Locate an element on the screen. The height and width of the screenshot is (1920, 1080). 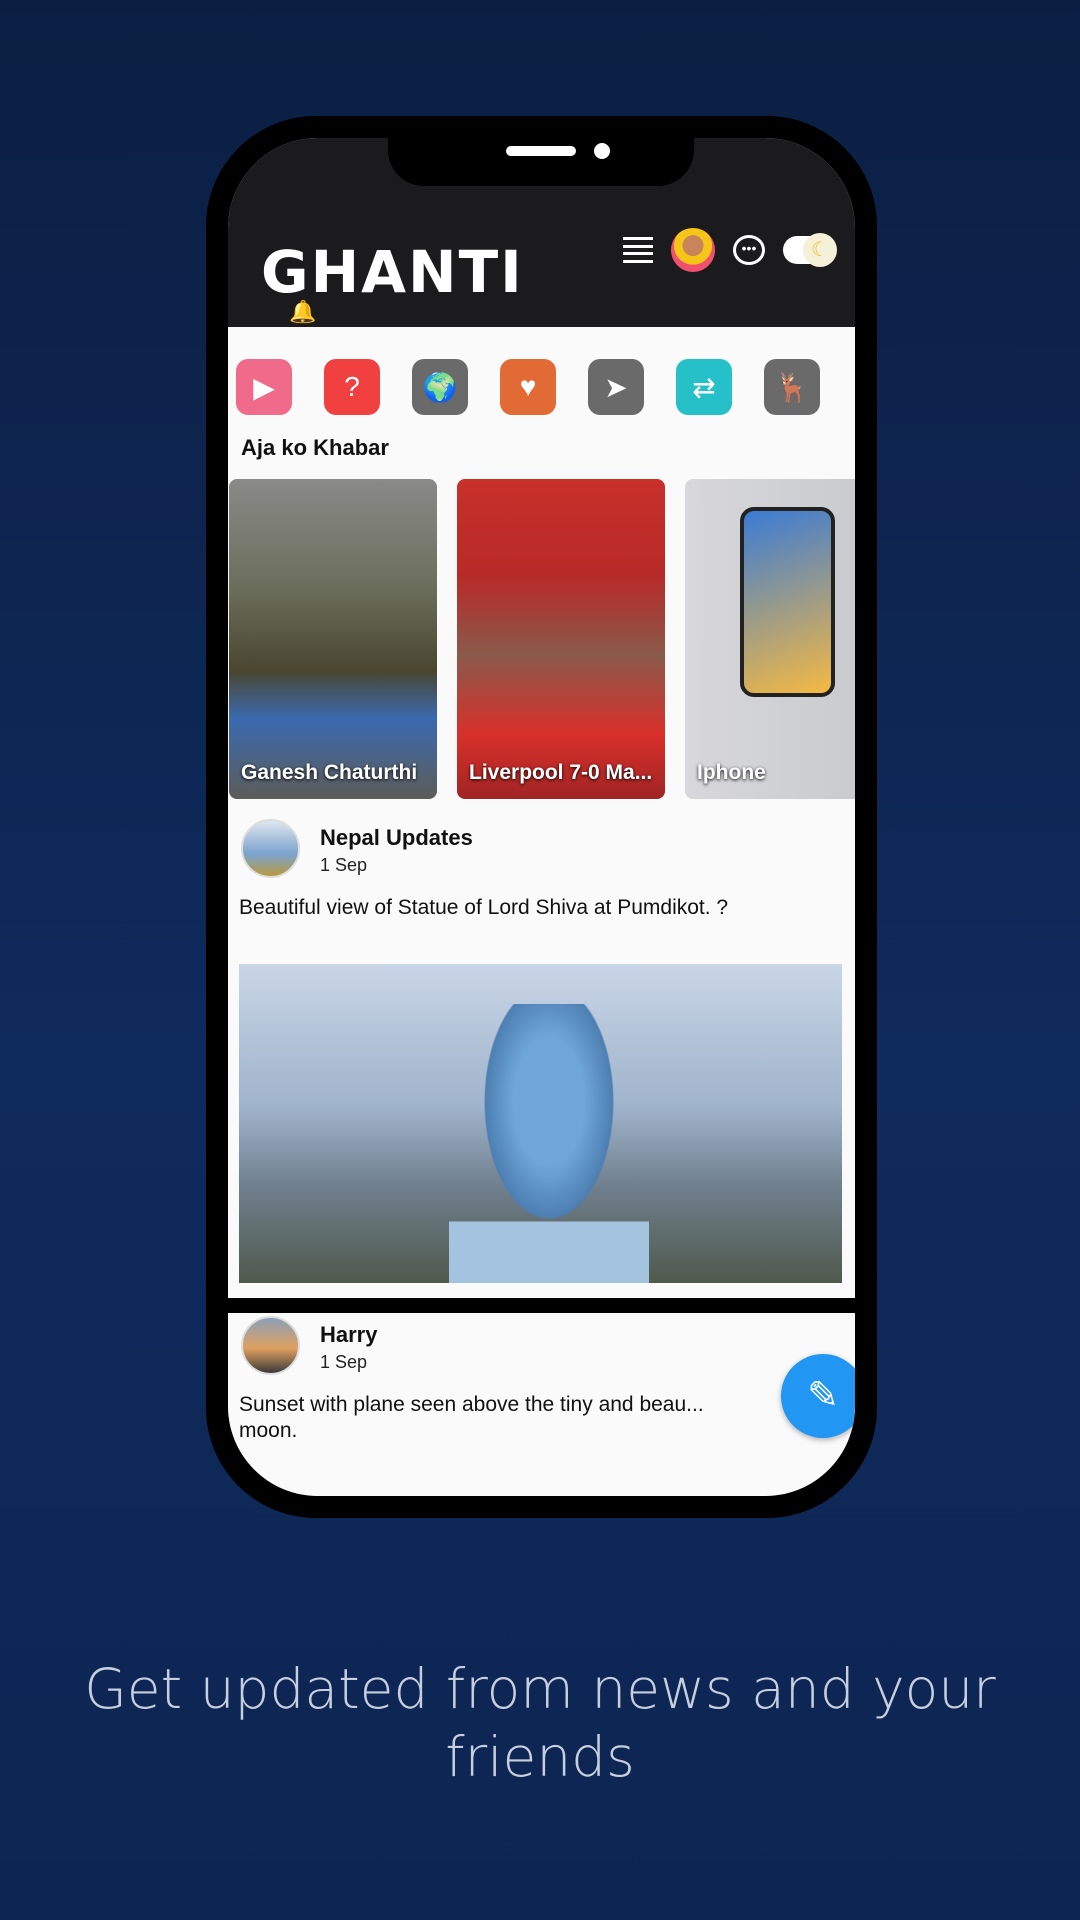
story-title: Iphone is located at coordinates (731, 772).